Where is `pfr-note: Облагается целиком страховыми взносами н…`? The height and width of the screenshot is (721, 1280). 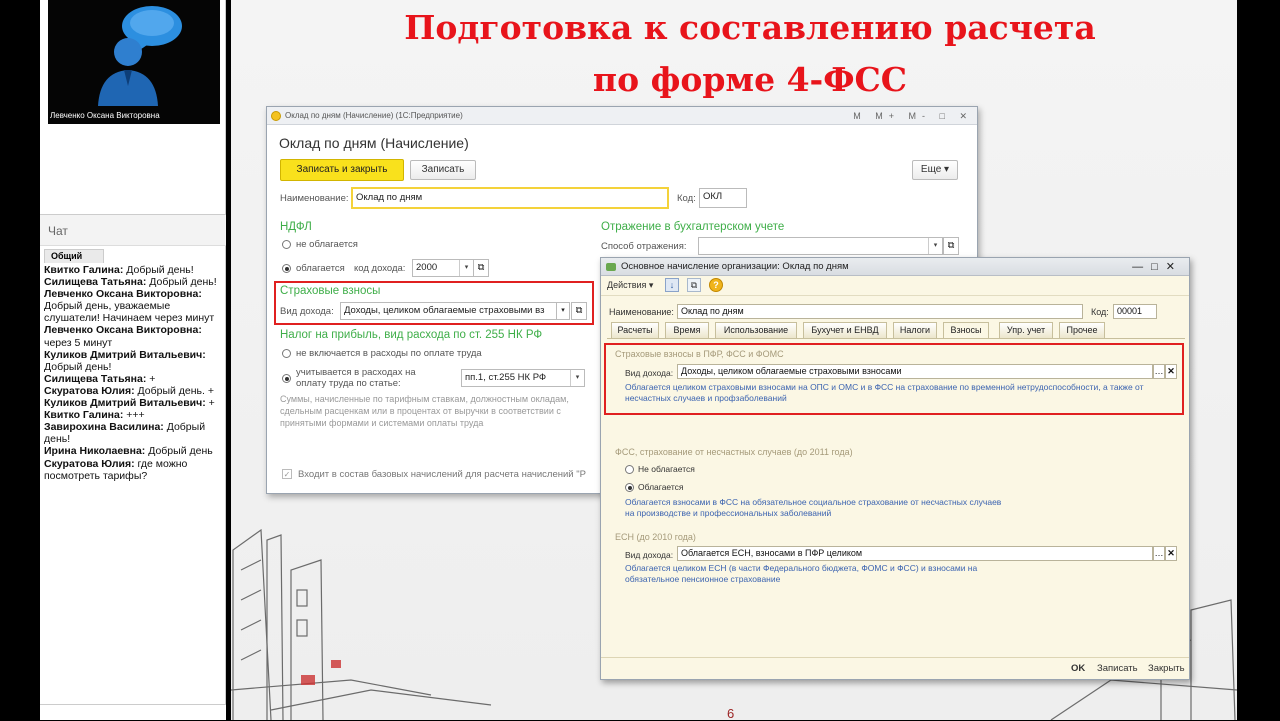
pfr-note: Облагается целиком страховыми взносами н… is located at coordinates (884, 392).